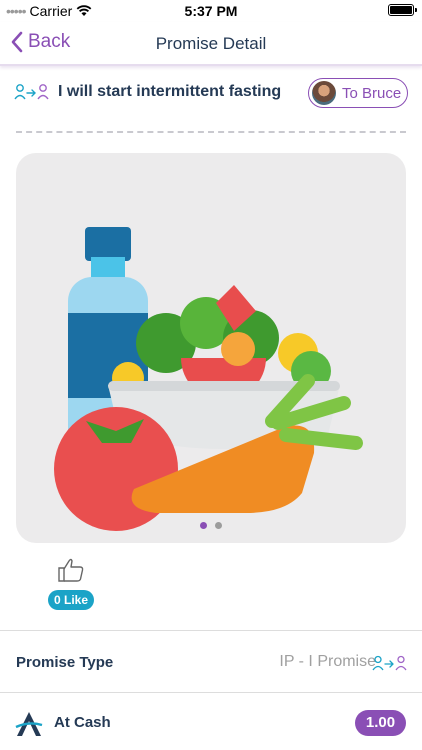  What do you see at coordinates (372, 93) in the screenshot?
I see `recipient-label: To Bruce` at bounding box center [372, 93].